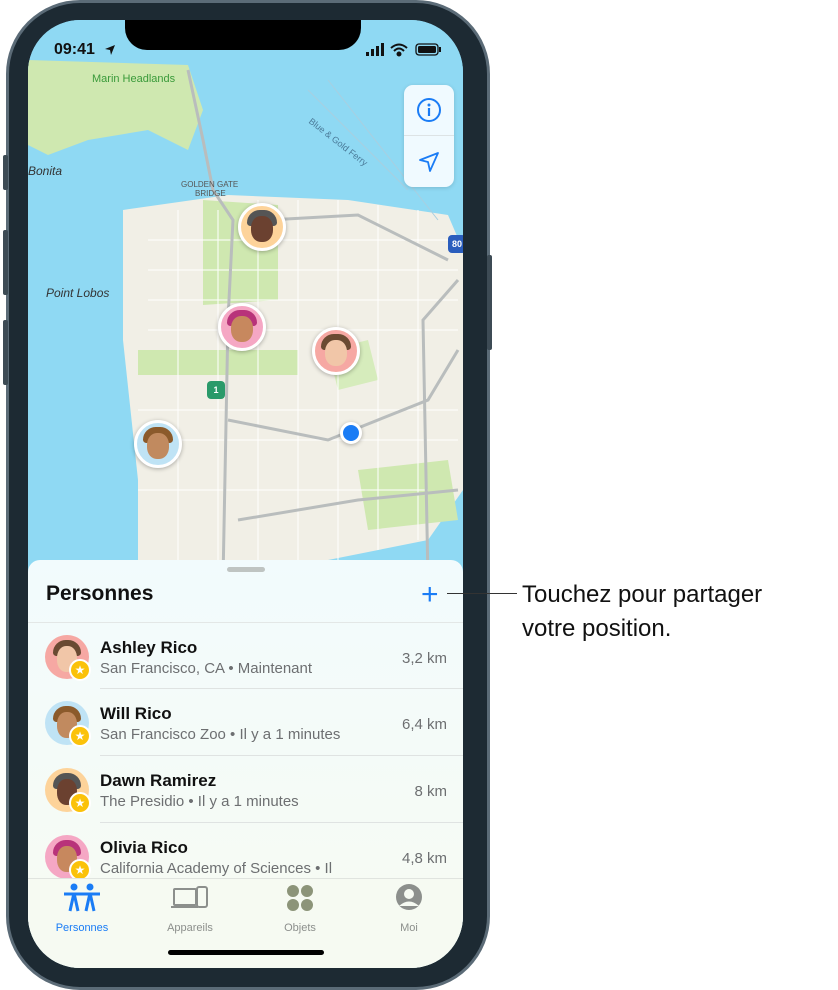  What do you see at coordinates (300, 928) in the screenshot?
I see `tab-label: Objets` at bounding box center [300, 928].